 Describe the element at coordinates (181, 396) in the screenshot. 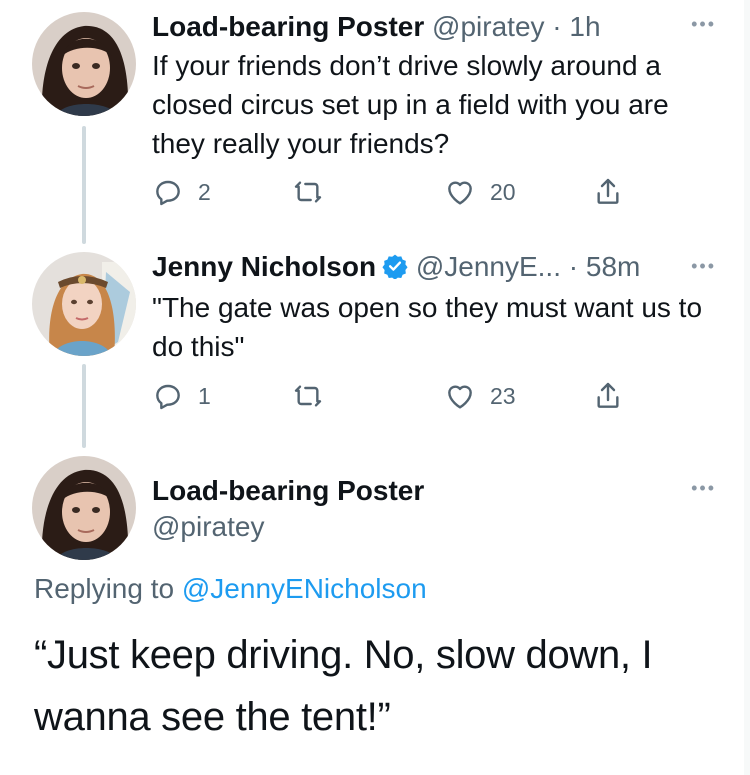

I see `reply-button: 1` at that location.